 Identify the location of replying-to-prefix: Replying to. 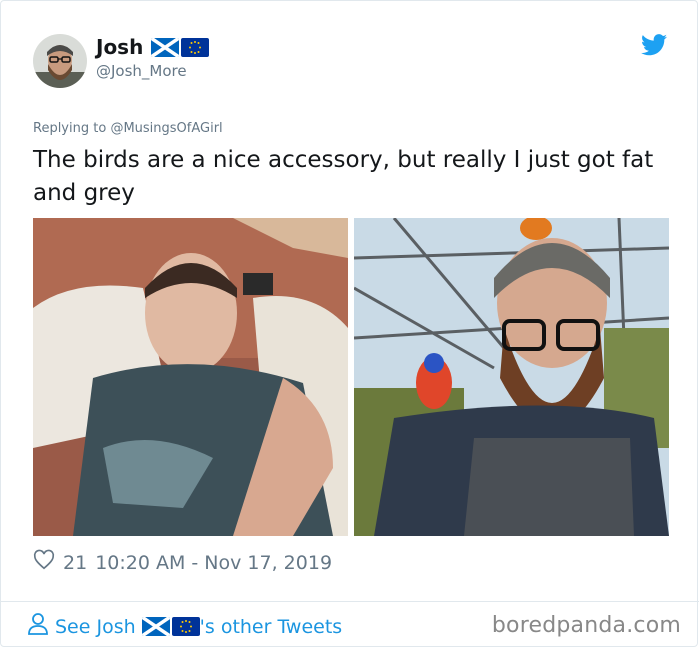
(72, 128).